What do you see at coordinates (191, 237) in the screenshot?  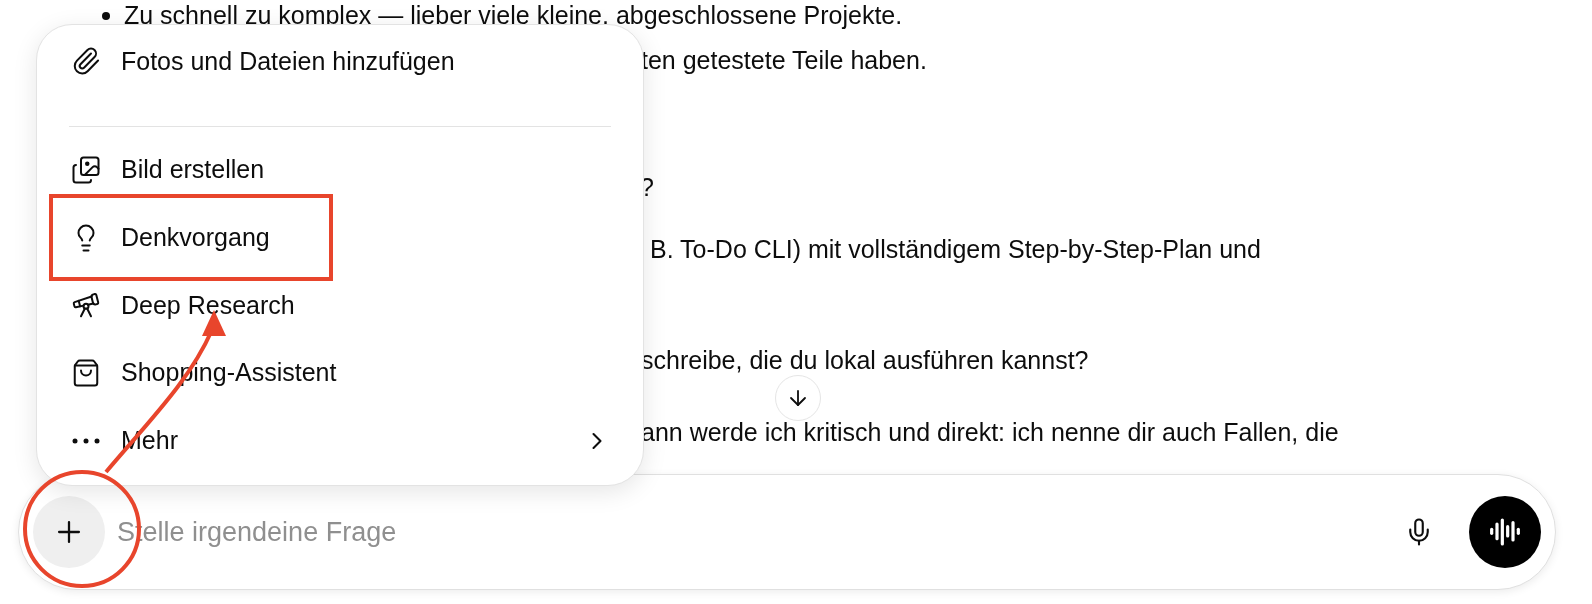 I see `menu-item: Denkvorgang` at bounding box center [191, 237].